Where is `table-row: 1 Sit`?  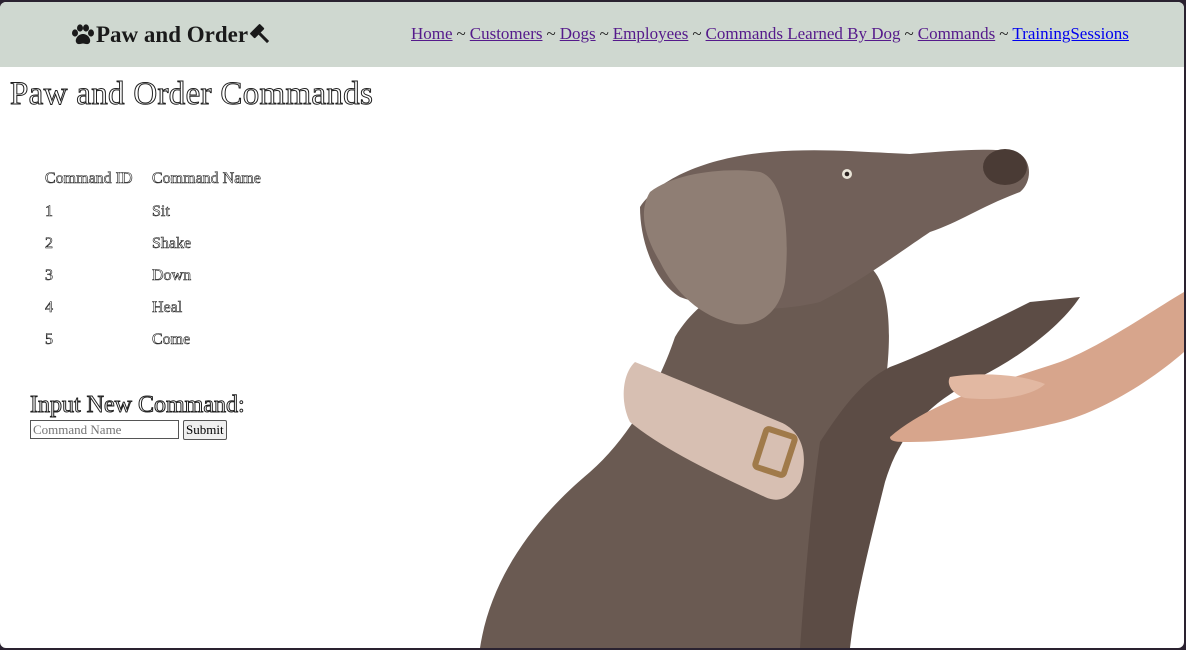
table-row: 1 Sit is located at coordinates (153, 212).